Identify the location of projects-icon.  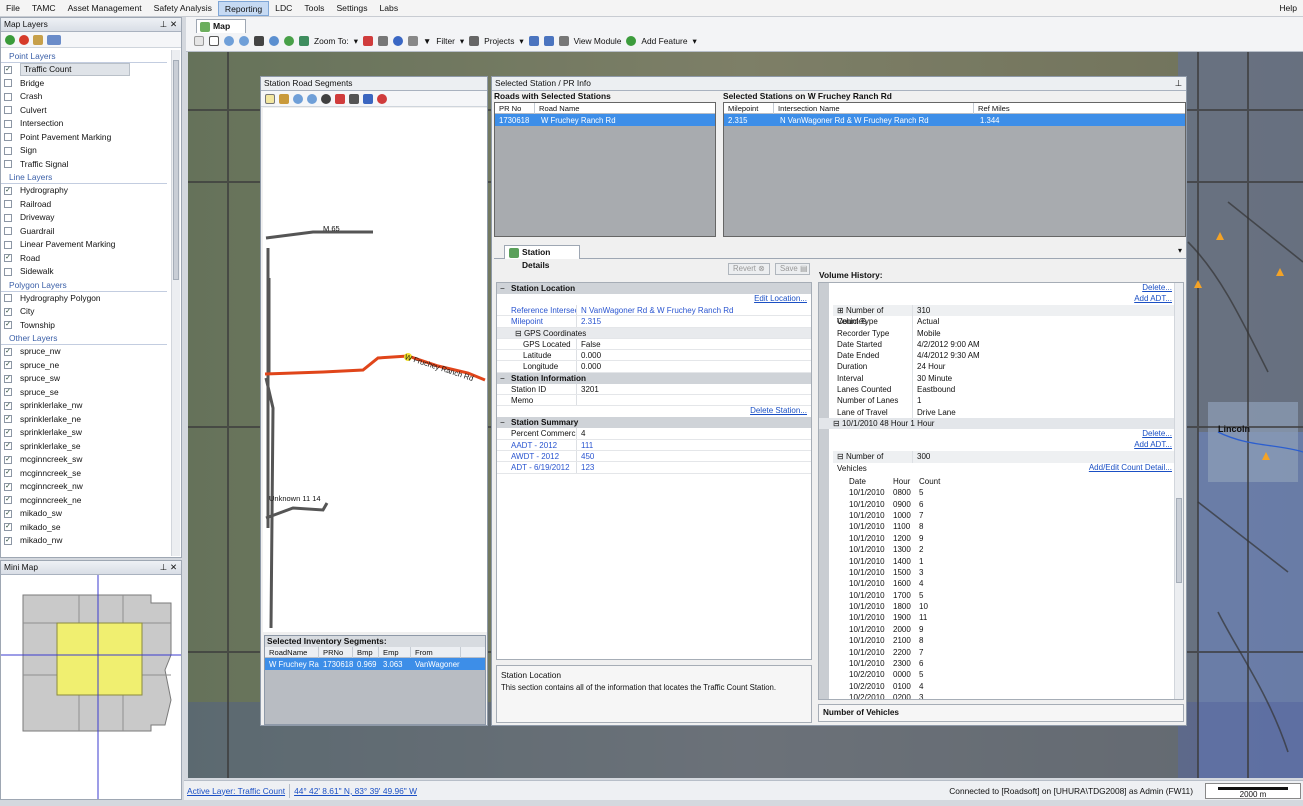
(474, 41).